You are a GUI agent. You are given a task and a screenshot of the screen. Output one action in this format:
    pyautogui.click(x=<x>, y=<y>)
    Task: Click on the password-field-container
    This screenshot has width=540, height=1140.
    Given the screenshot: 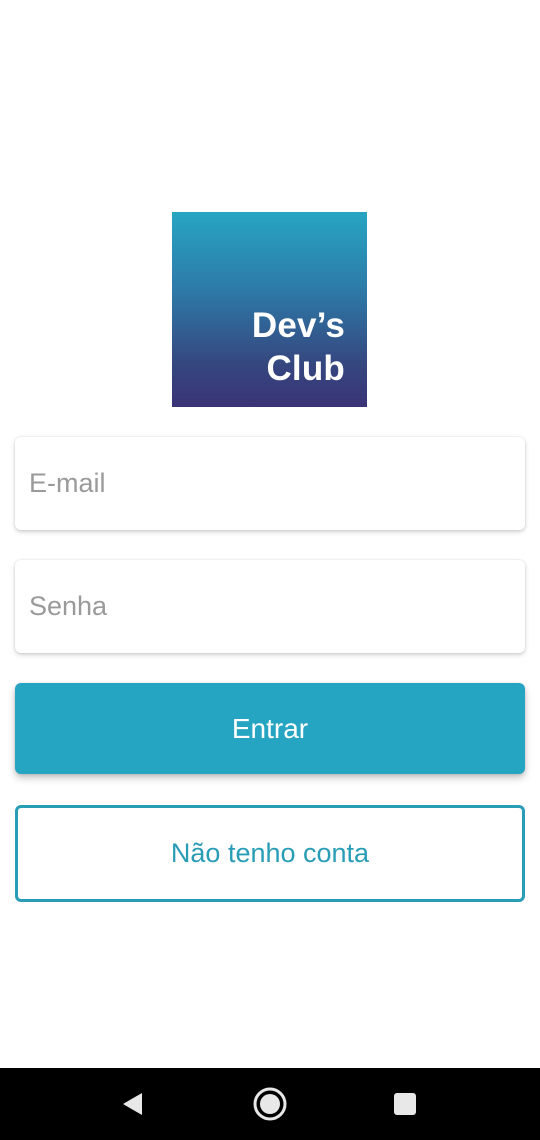 What is the action you would take?
    pyautogui.click(x=270, y=606)
    